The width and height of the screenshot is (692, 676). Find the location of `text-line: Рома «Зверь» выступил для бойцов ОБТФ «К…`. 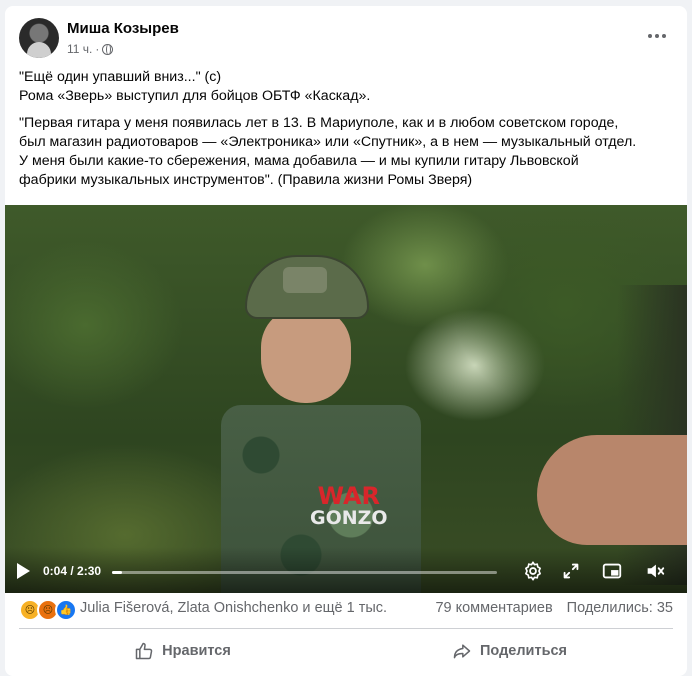

text-line: Рома «Зверь» выступил для бойцов ОБТФ «К… is located at coordinates (195, 96).